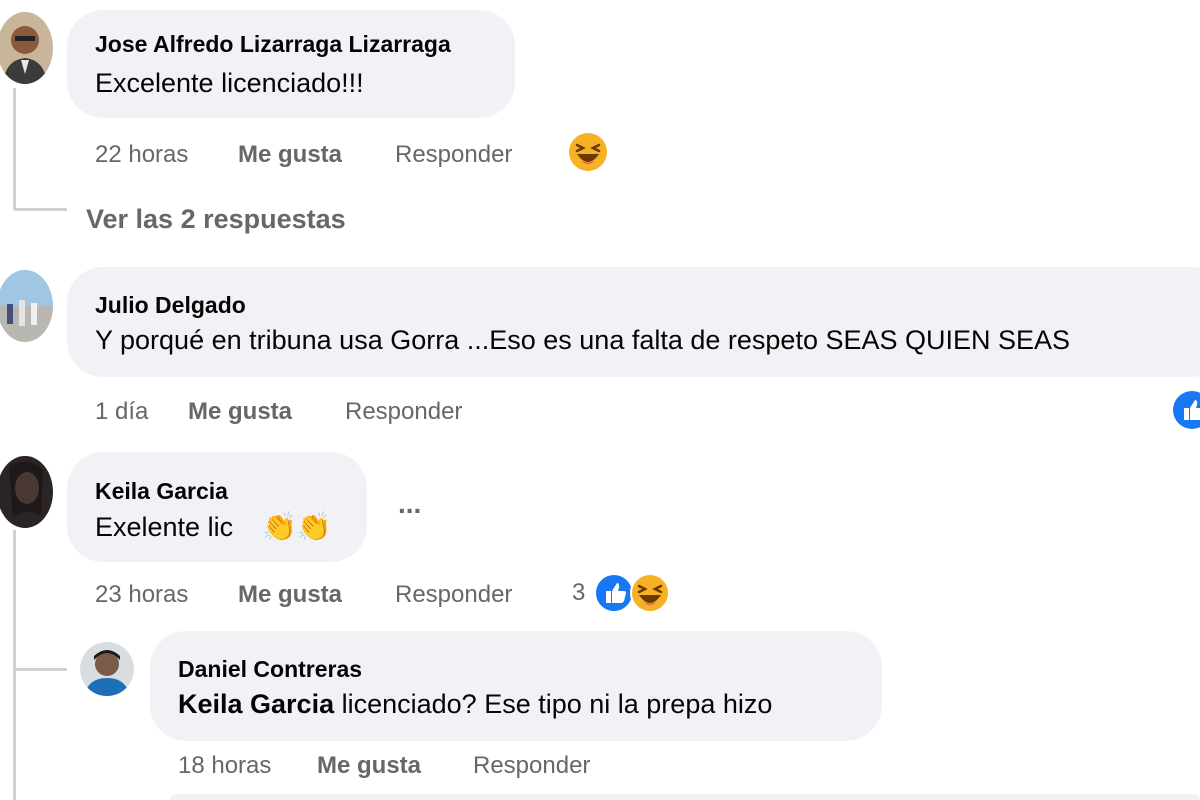 The image size is (1200, 800). What do you see at coordinates (141, 595) in the screenshot?
I see `comment-time: 23 horas` at bounding box center [141, 595].